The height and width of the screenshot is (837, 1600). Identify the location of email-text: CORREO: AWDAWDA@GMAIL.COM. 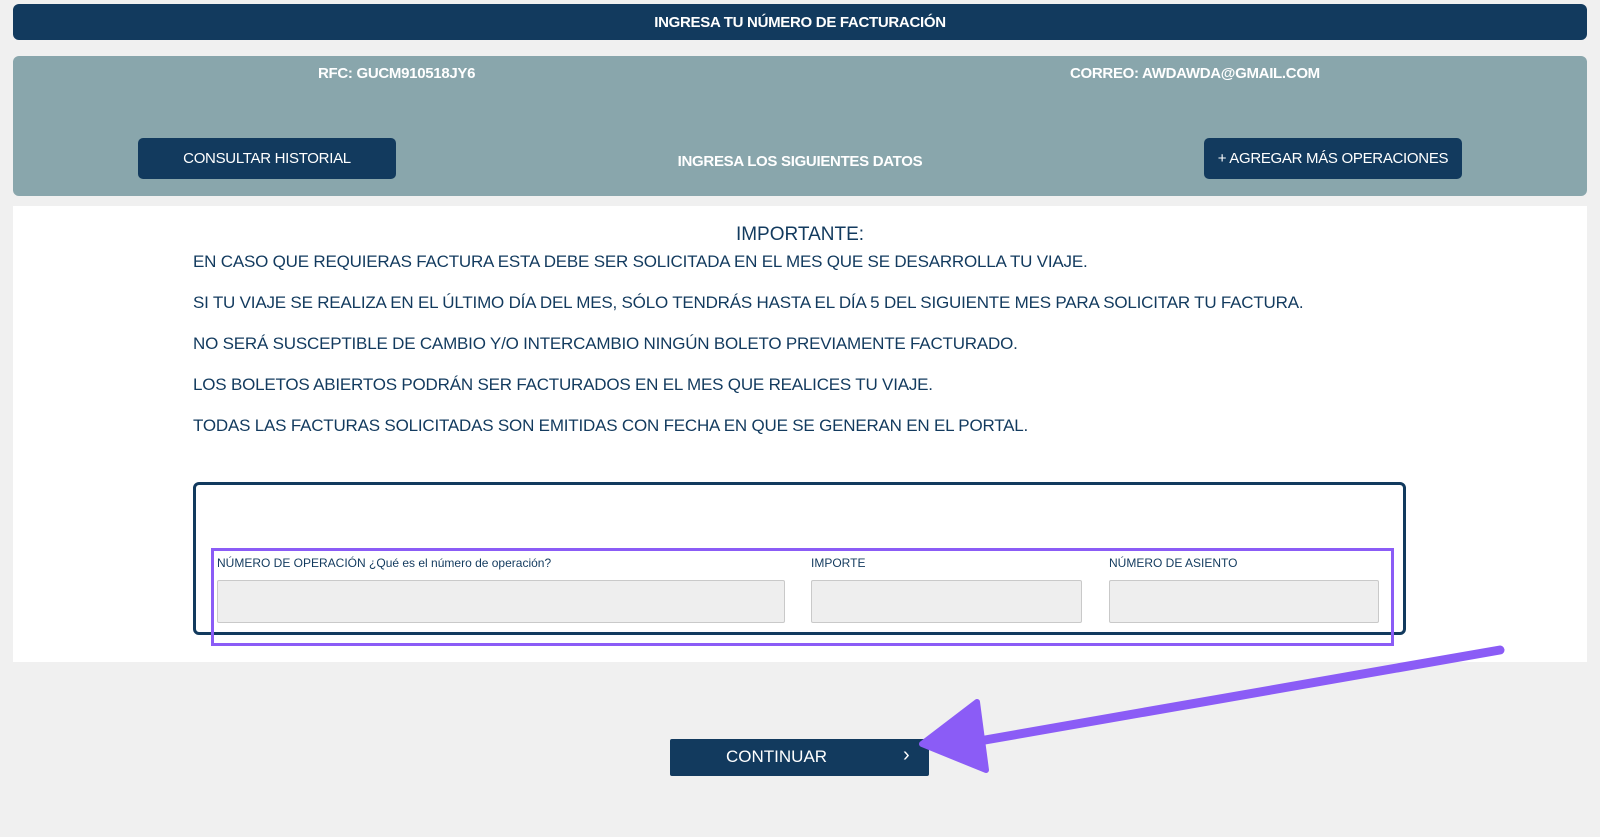
(1195, 73).